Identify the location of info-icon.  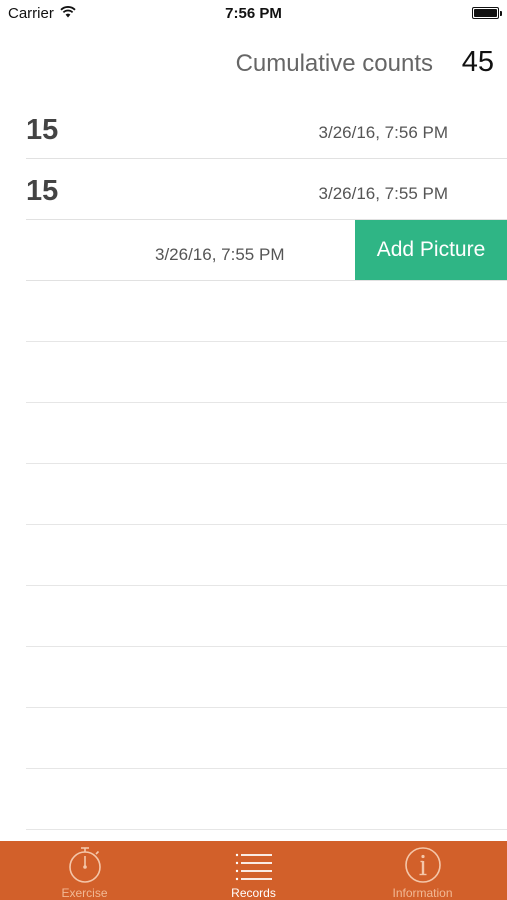
(423, 865).